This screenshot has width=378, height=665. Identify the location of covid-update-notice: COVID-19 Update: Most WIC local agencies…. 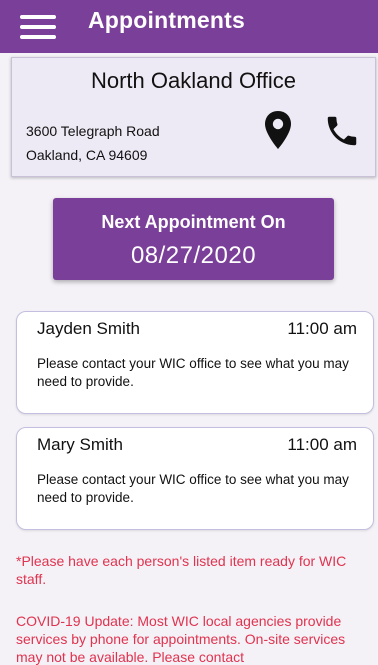
(181, 639).